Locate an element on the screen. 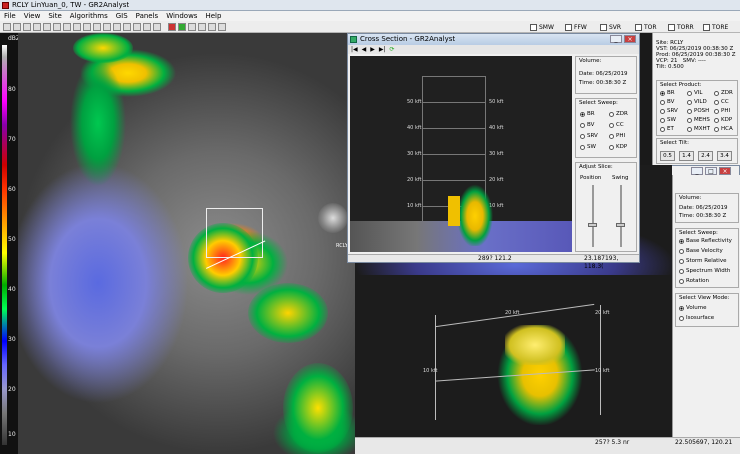  open-icon is located at coordinates (7, 27).